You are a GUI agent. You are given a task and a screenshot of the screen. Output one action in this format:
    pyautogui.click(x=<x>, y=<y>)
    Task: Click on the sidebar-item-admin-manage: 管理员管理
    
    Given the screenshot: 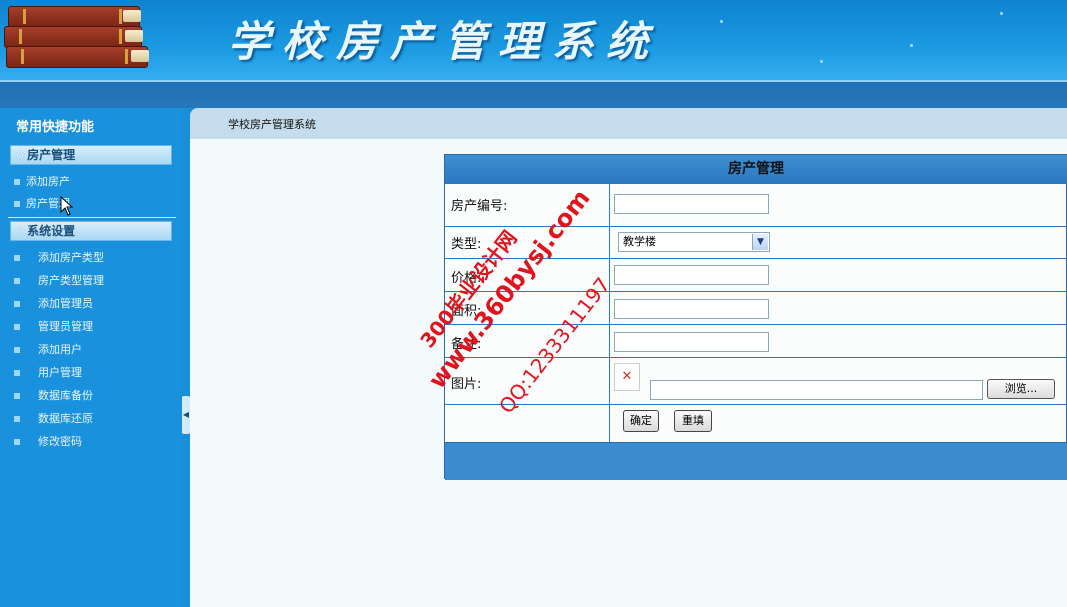 What is the action you would take?
    pyautogui.click(x=53, y=326)
    